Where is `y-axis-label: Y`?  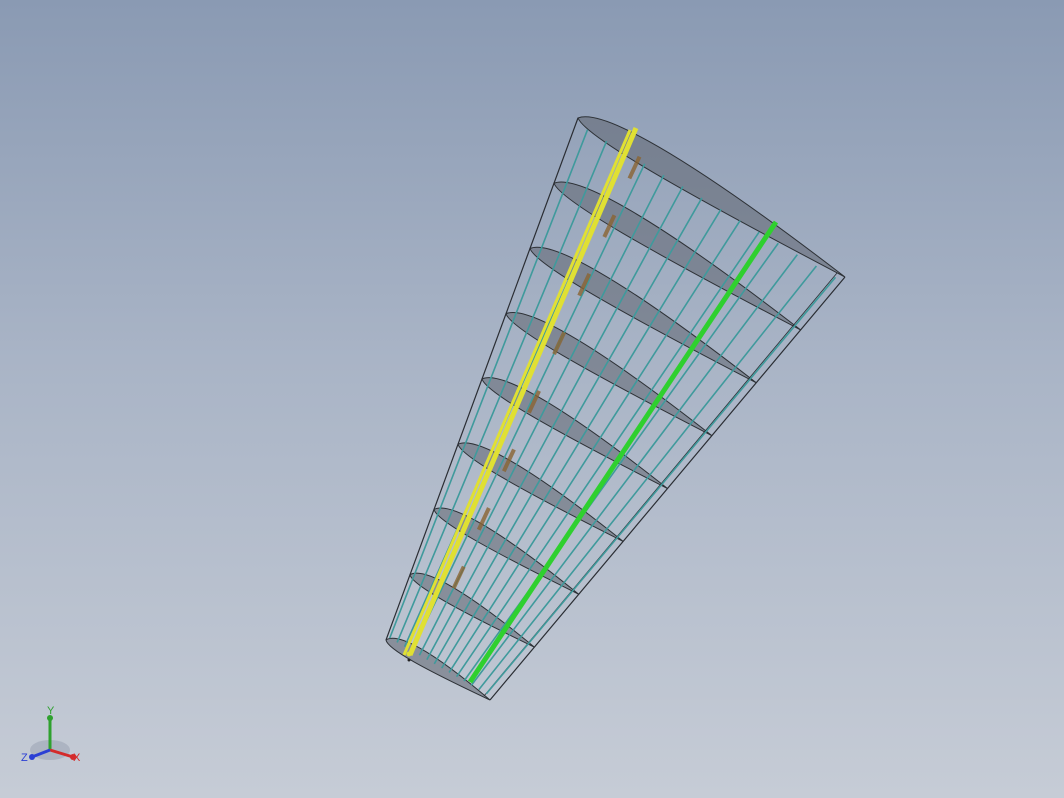
y-axis-label: Y is located at coordinates (51, 711).